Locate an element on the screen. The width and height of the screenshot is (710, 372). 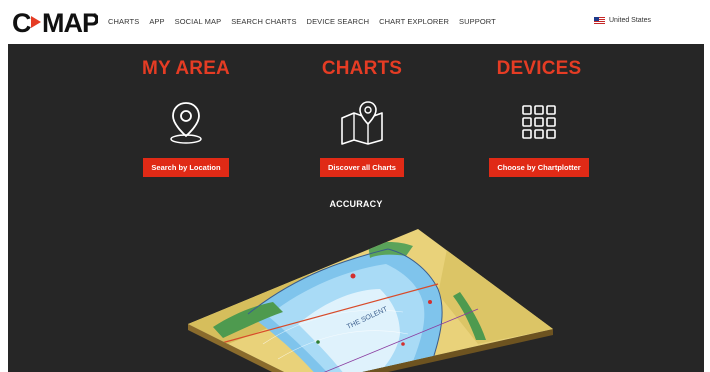
nav-chart-explorer: CHART EXPLORER is located at coordinates (414, 21).